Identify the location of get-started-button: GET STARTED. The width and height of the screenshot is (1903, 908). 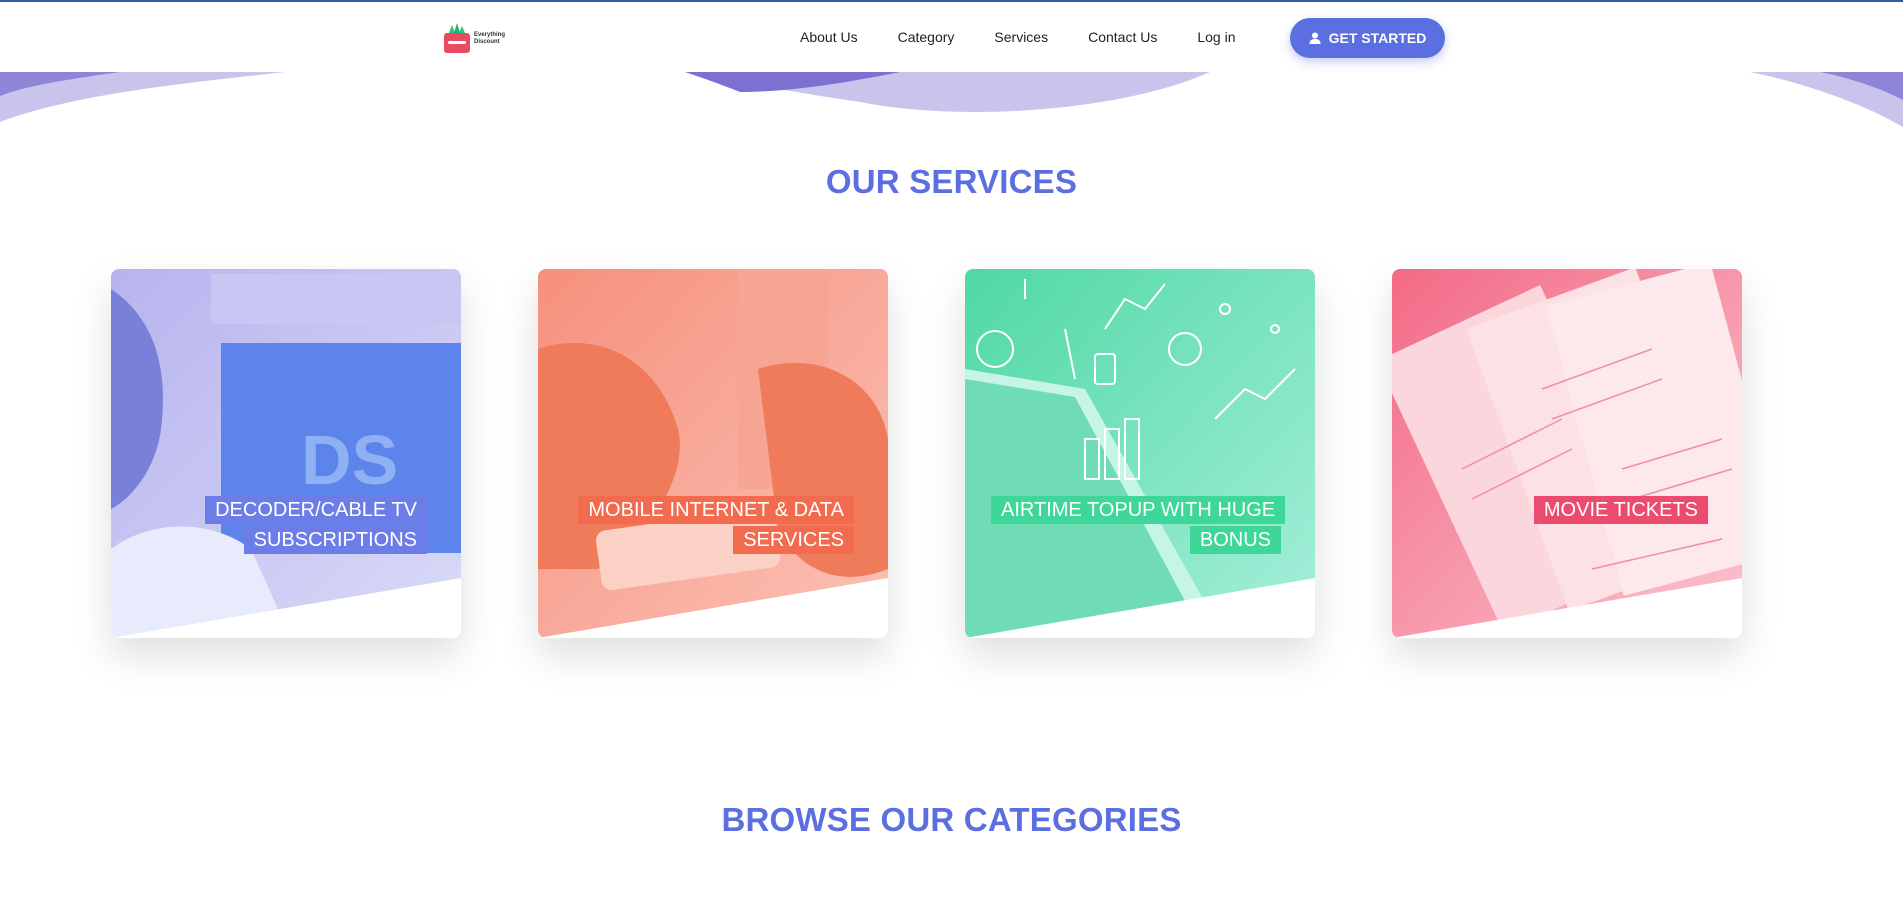
(1367, 38).